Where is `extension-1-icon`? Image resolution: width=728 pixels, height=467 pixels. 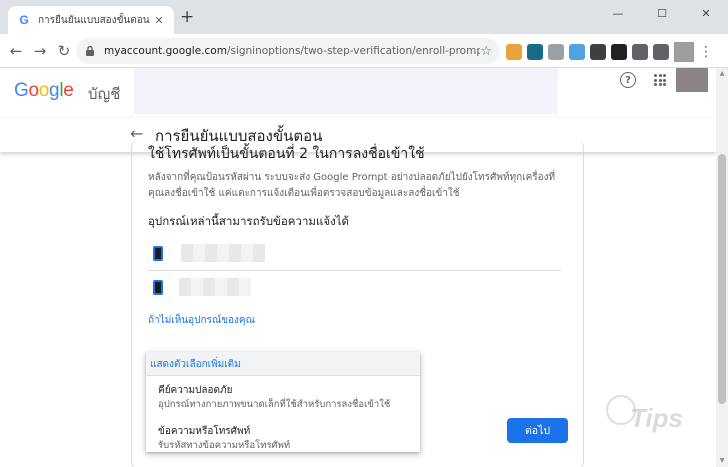 extension-1-icon is located at coordinates (514, 52).